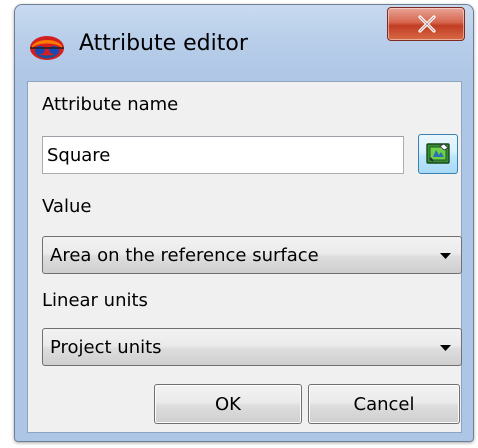 This screenshot has width=478, height=448. What do you see at coordinates (228, 404) in the screenshot?
I see `ok-button: OK` at bounding box center [228, 404].